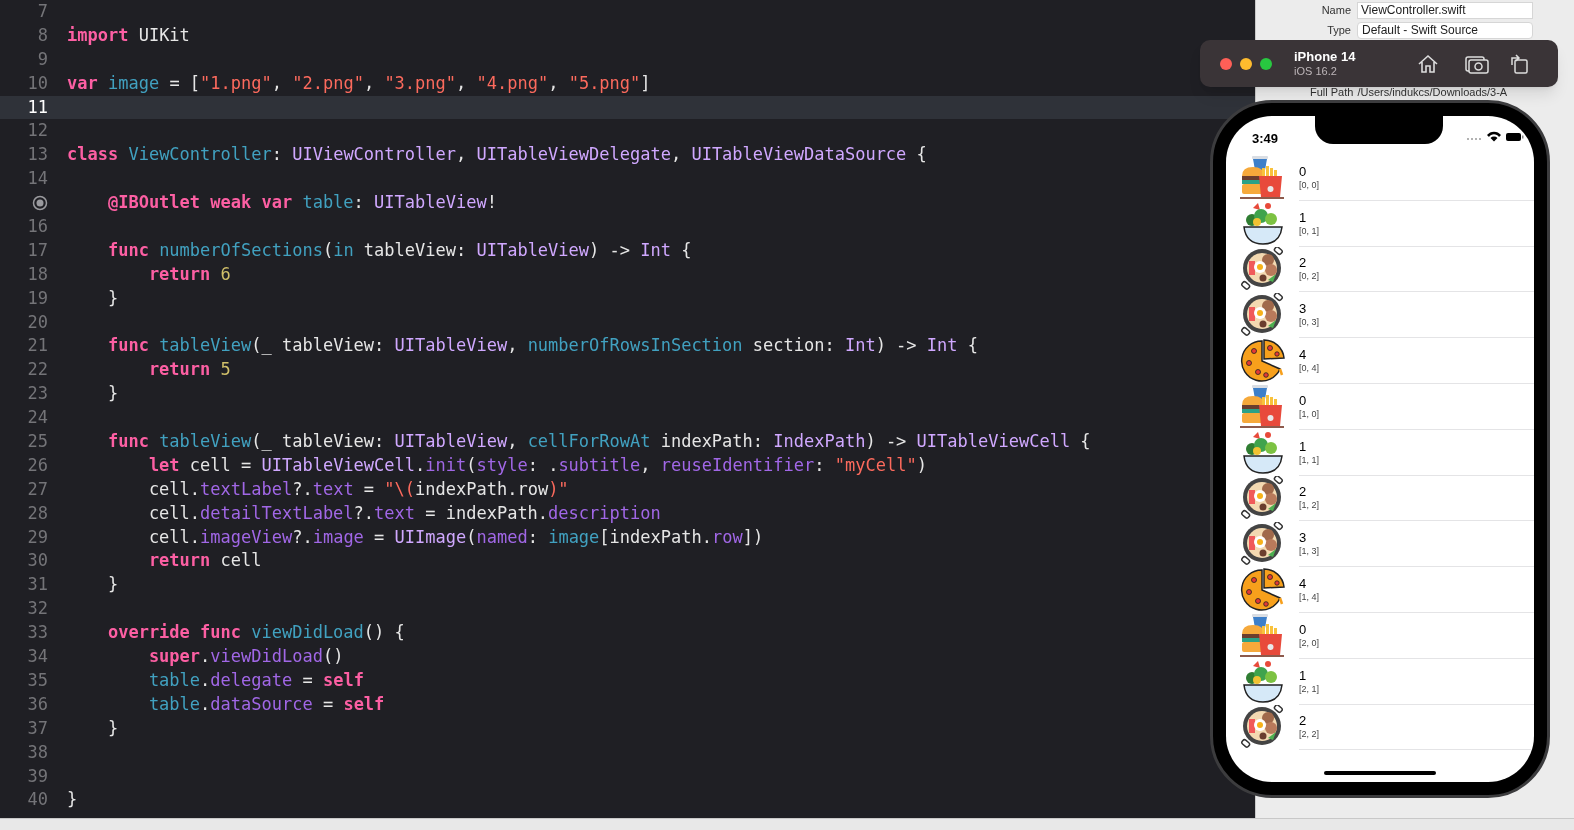  I want to click on line-number: 34, so click(37, 657).